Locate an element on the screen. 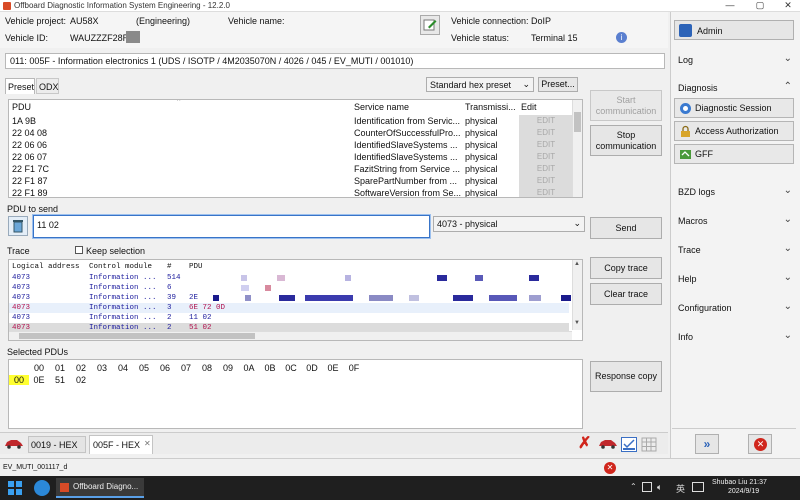  close-tab-icon: ✕ is located at coordinates (147, 443).